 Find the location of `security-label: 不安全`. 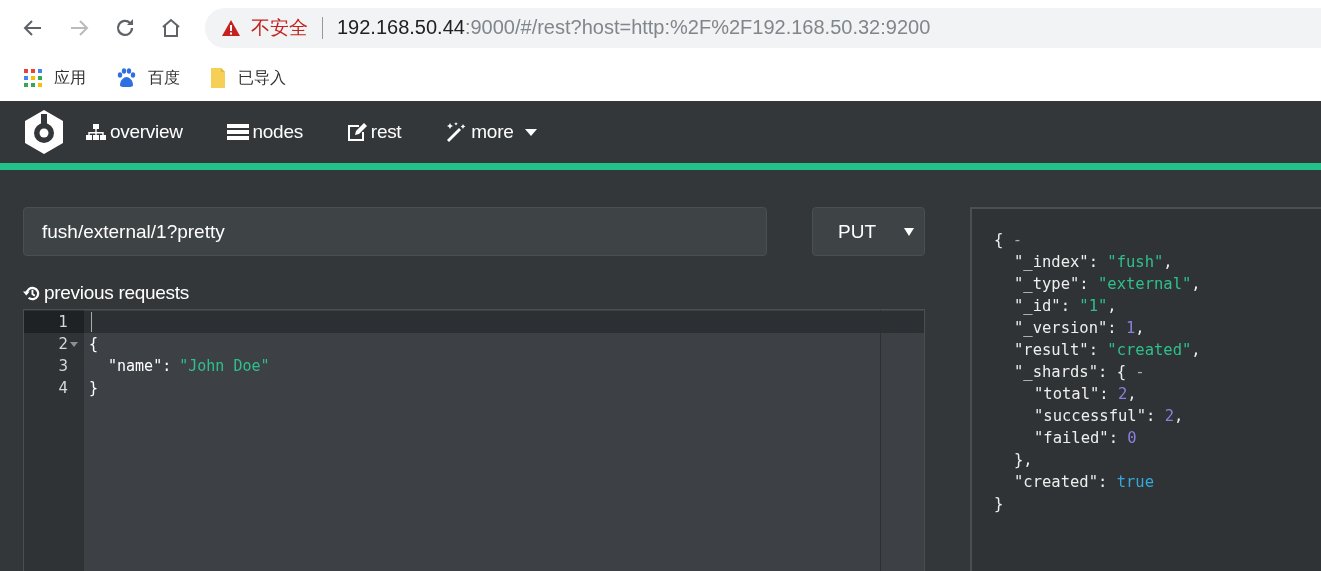

security-label: 不安全 is located at coordinates (279, 27).